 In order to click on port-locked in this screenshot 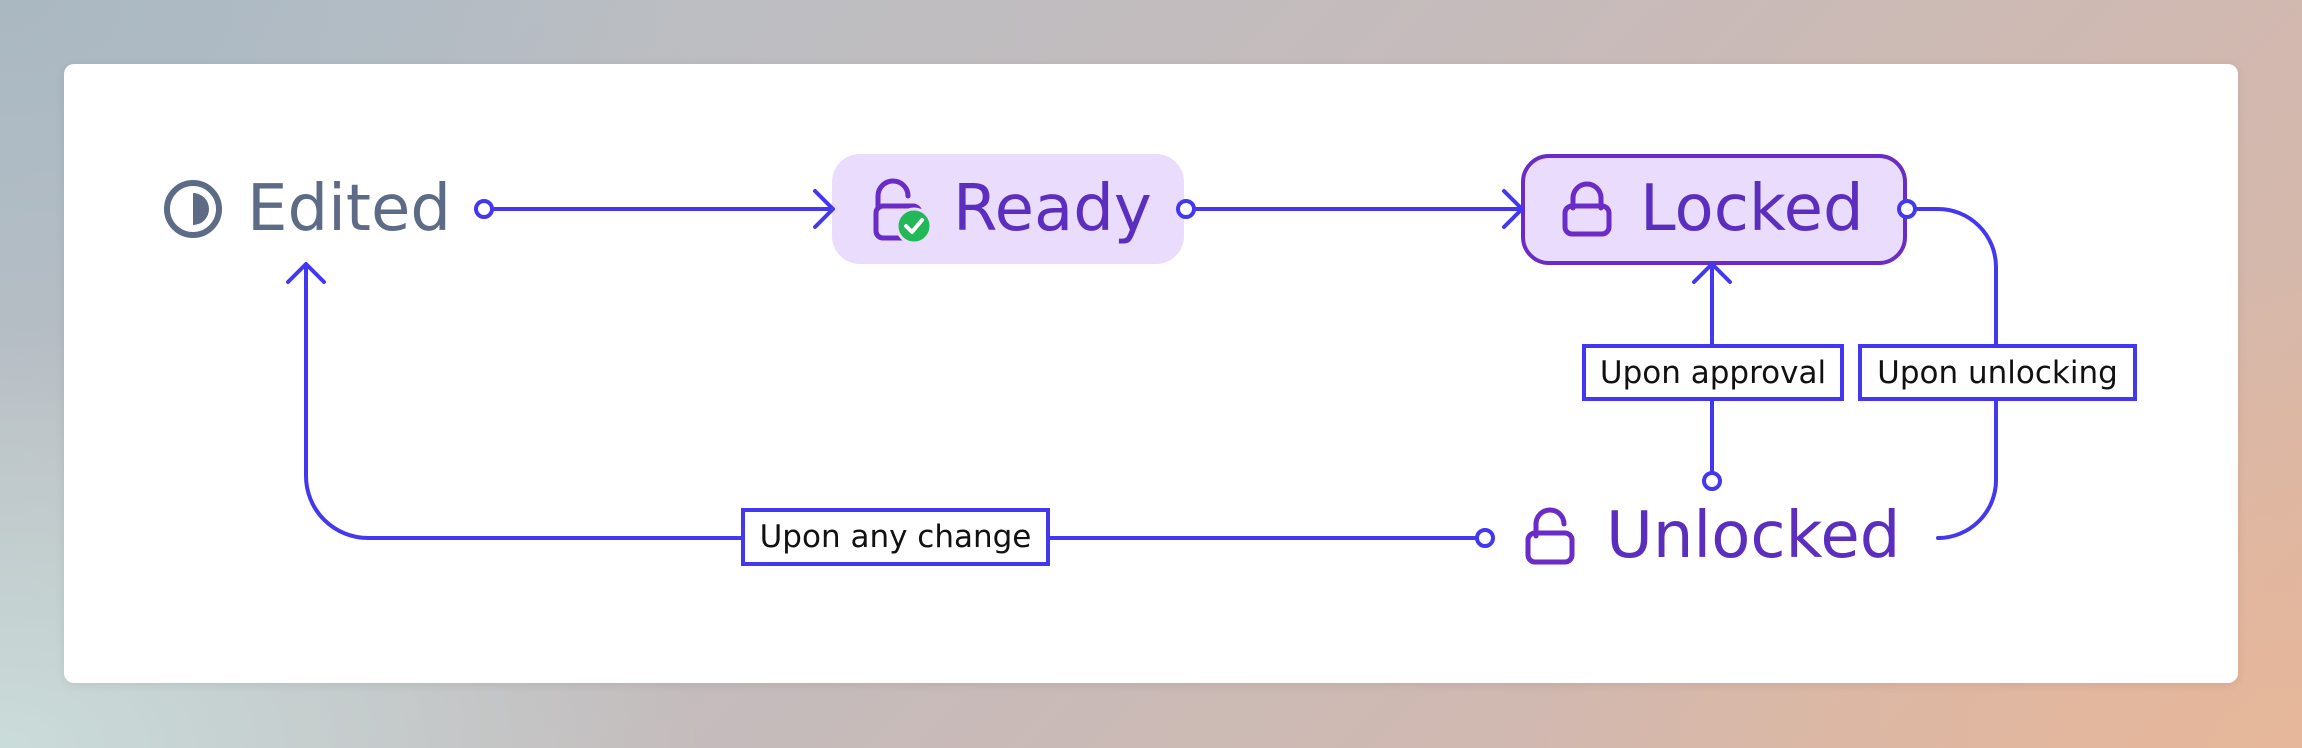, I will do `click(1907, 209)`.